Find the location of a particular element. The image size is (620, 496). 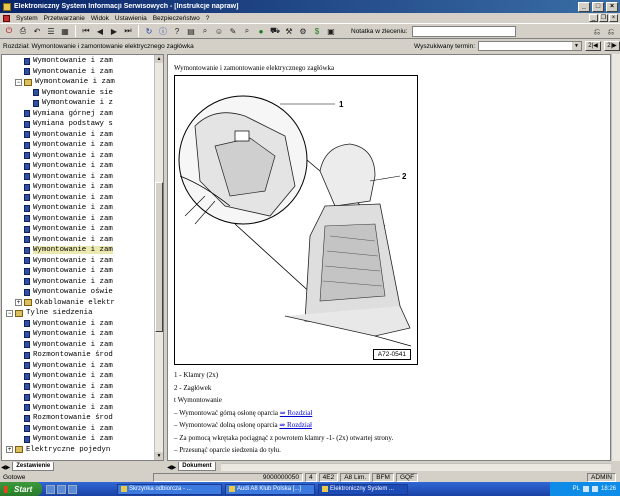

tree-item: Wymontowanie sie is located at coordinates (73, 93).